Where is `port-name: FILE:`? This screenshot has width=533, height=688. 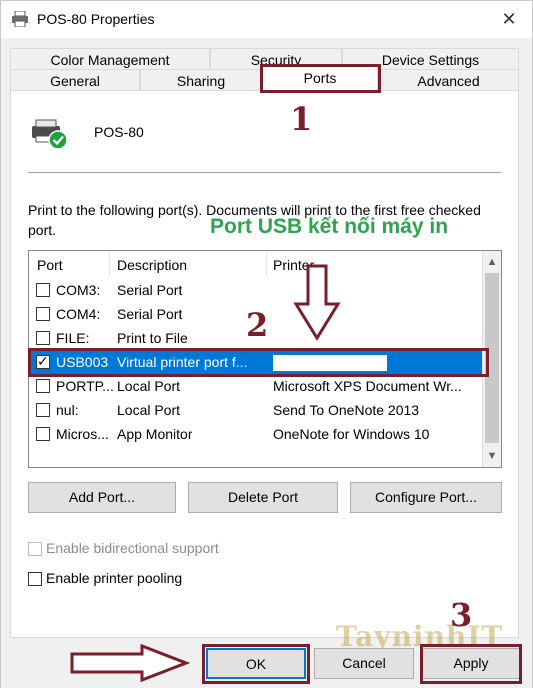 port-name: FILE: is located at coordinates (73, 338).